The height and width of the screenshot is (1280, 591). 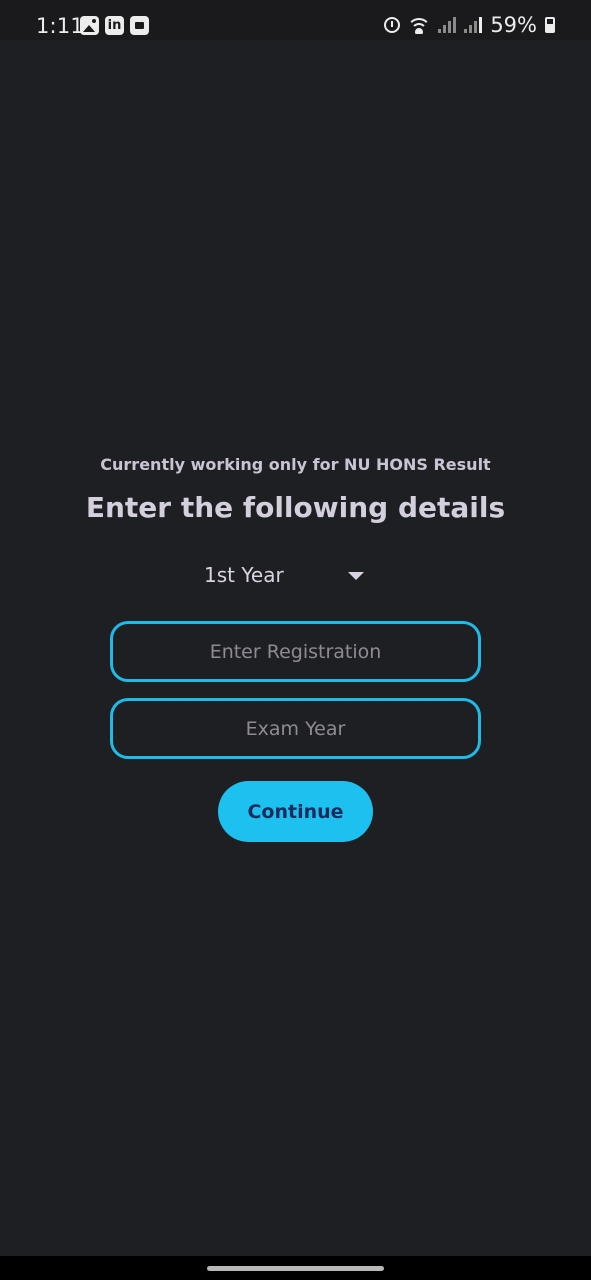 What do you see at coordinates (356, 576) in the screenshot?
I see `caret-down-icon` at bounding box center [356, 576].